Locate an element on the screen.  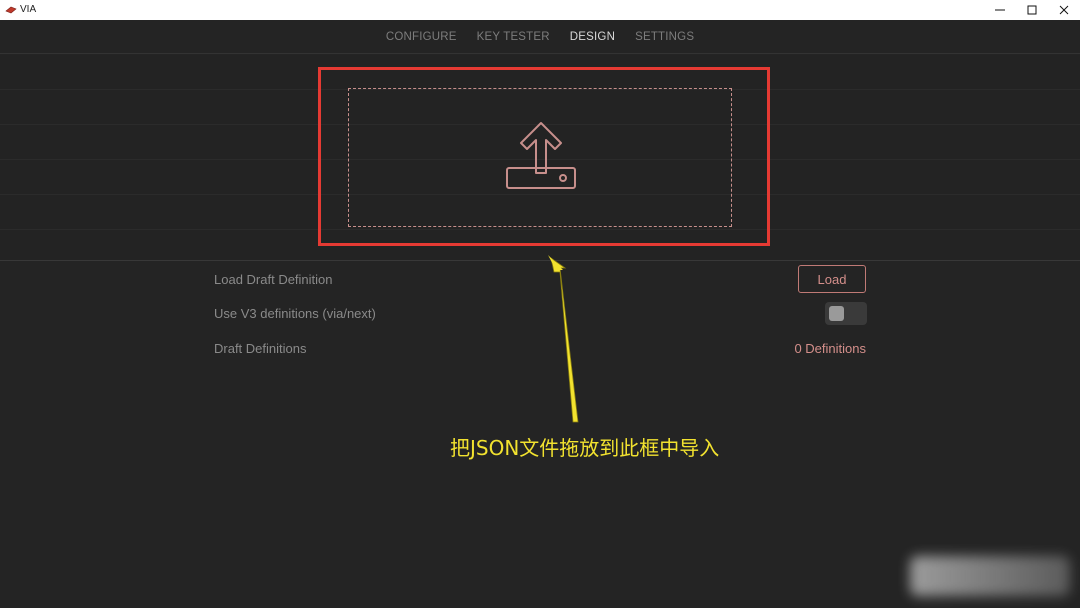
draft-definitions-count: 0 Definitions is located at coordinates (830, 348).